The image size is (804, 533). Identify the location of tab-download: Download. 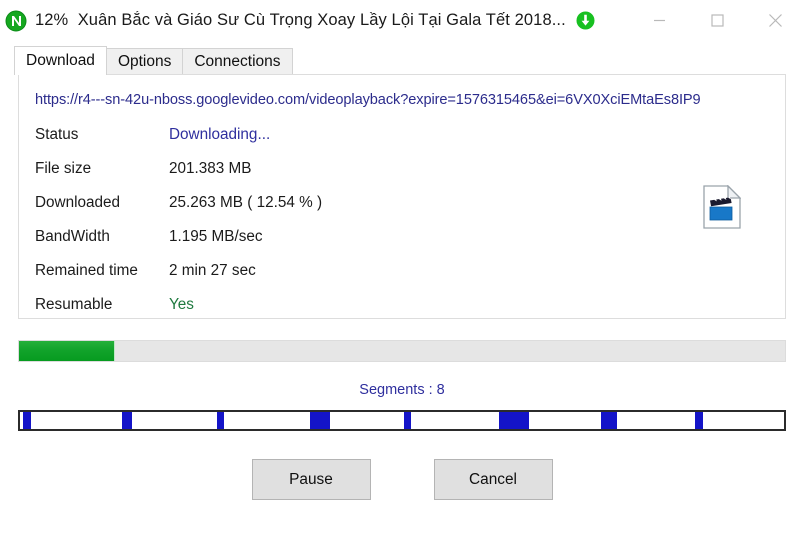
(60, 60).